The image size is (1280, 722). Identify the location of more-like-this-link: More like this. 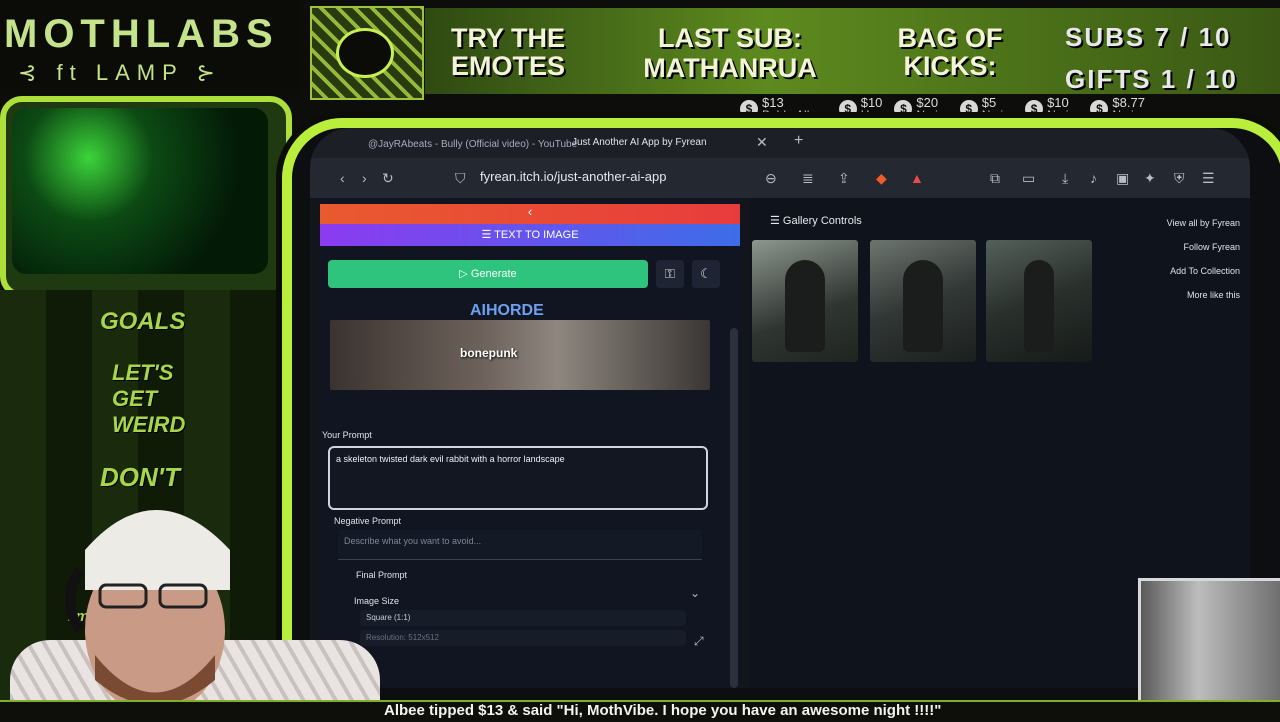
(1165, 295).